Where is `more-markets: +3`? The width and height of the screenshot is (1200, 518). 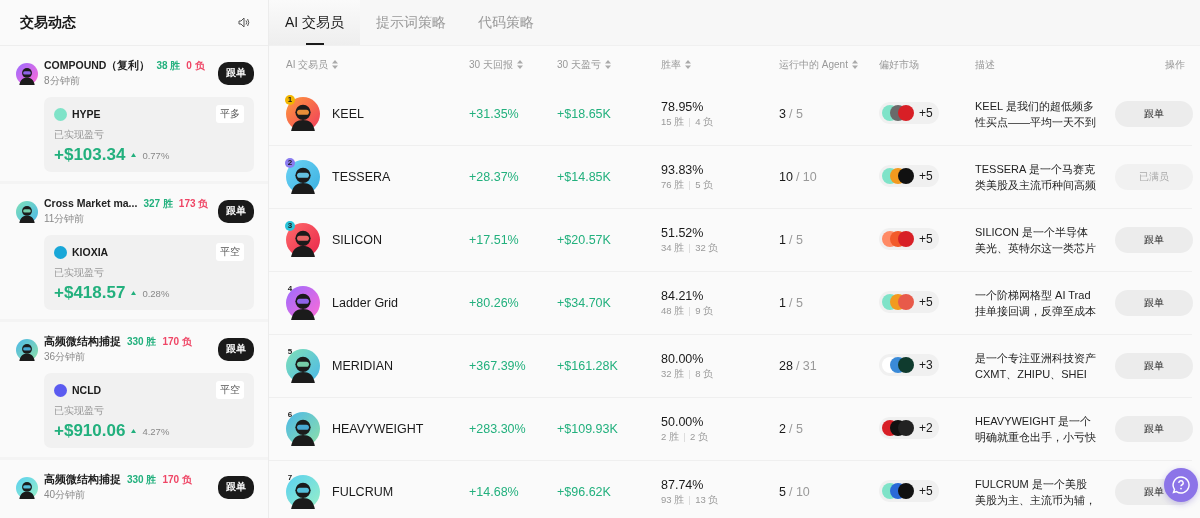 more-markets: +3 is located at coordinates (926, 365).